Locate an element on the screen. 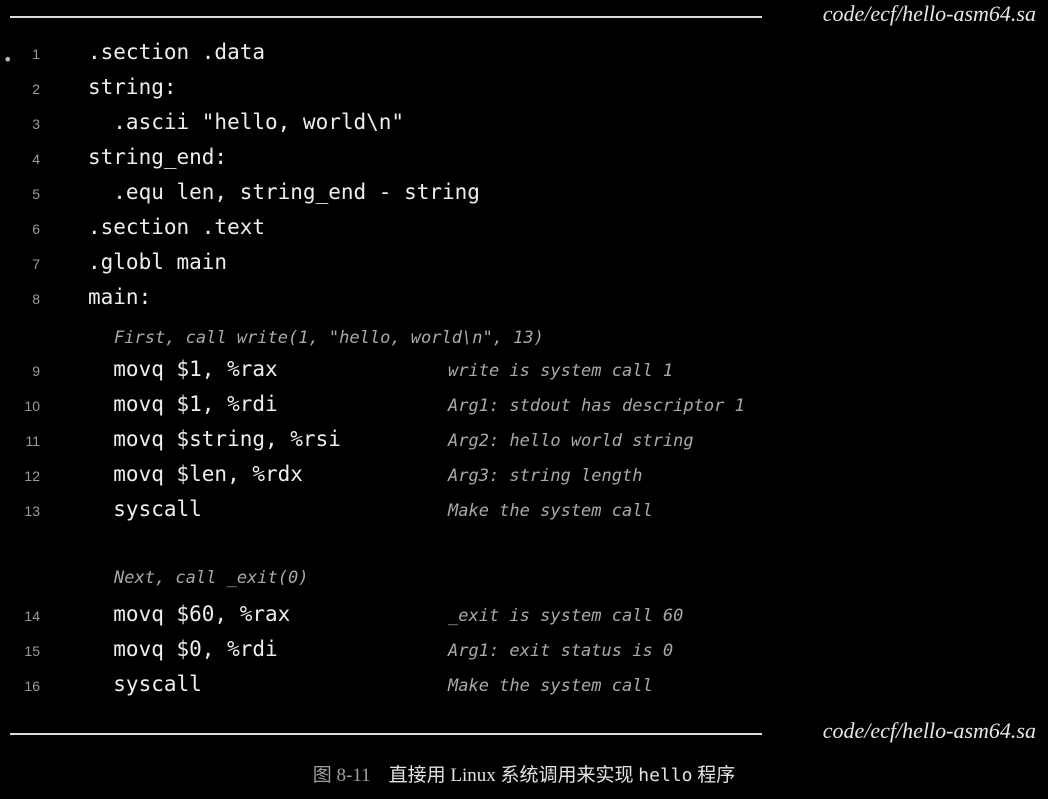 The width and height of the screenshot is (1048, 799). code-line: 13 syscall Make the system call is located at coordinates (524, 511).